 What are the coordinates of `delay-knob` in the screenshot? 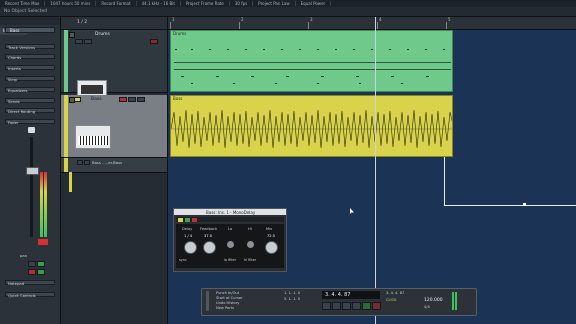 It's located at (190, 247).